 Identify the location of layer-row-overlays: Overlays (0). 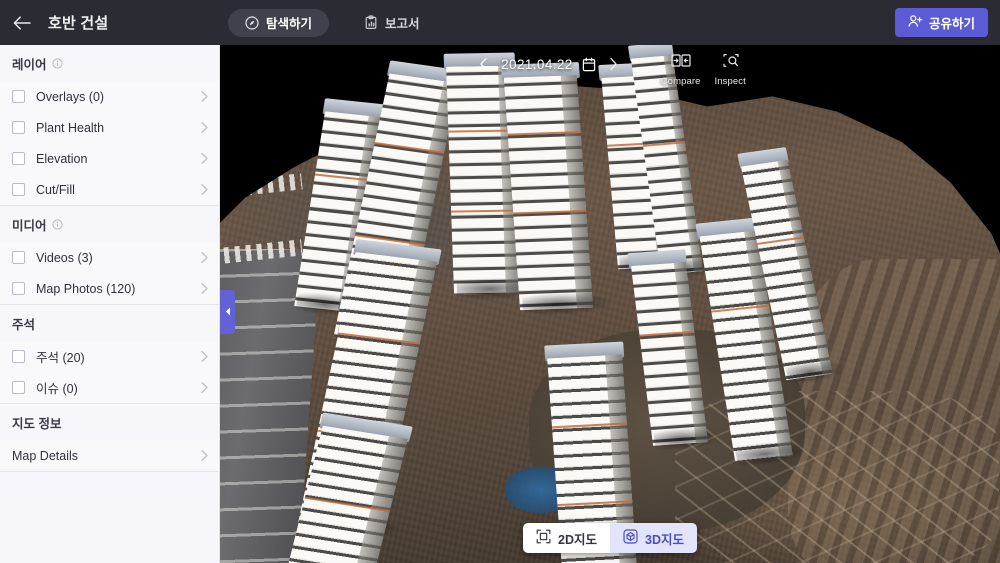
(109, 96).